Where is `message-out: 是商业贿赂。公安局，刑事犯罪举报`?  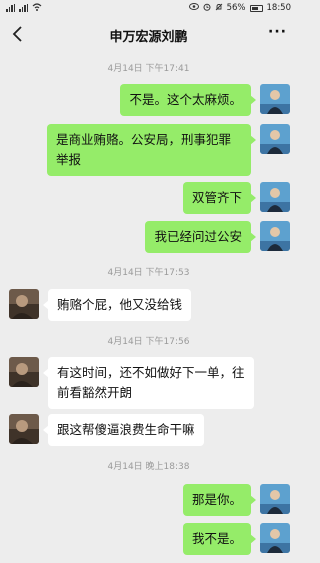
message-out: 是商业贿赂。公安局，刑事犯罪举报 is located at coordinates (168, 150).